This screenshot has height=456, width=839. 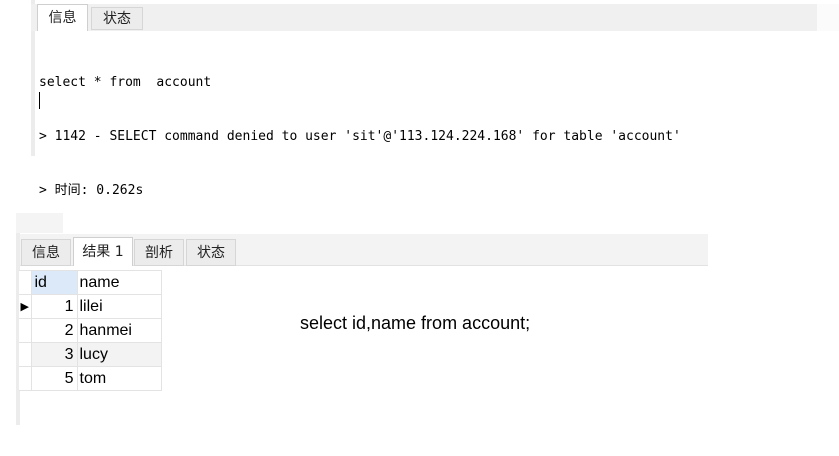 I want to click on cell-name: tom, so click(x=119, y=378).